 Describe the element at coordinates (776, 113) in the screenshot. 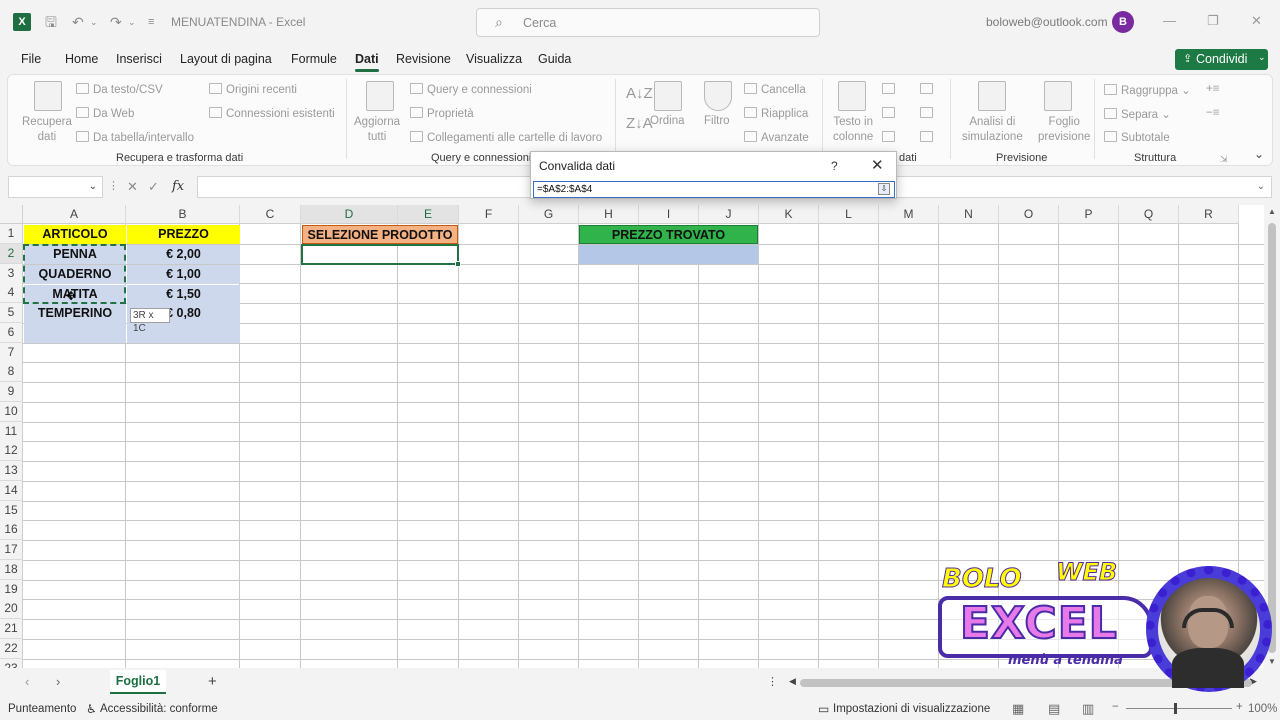

I see `reapply-button: Riapplica` at that location.